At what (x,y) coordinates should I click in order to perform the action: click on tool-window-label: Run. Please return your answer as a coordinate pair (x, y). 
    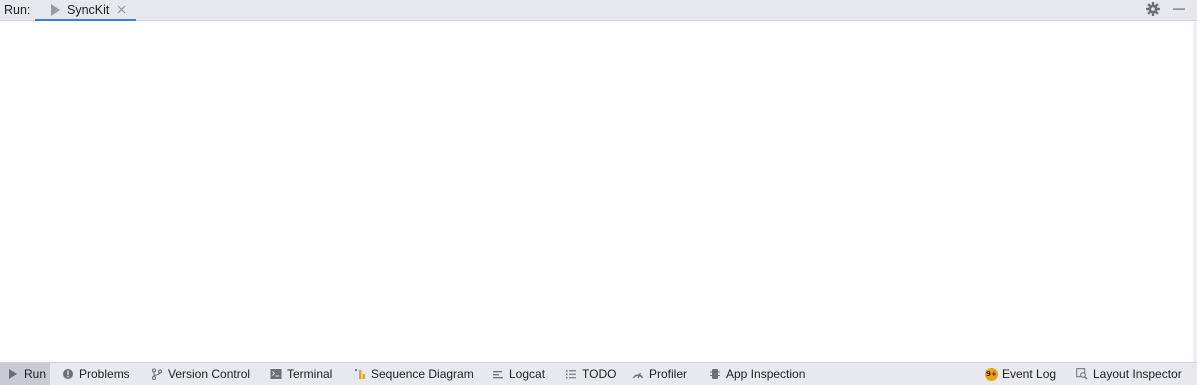
    Looking at the image, I should click on (35, 374).